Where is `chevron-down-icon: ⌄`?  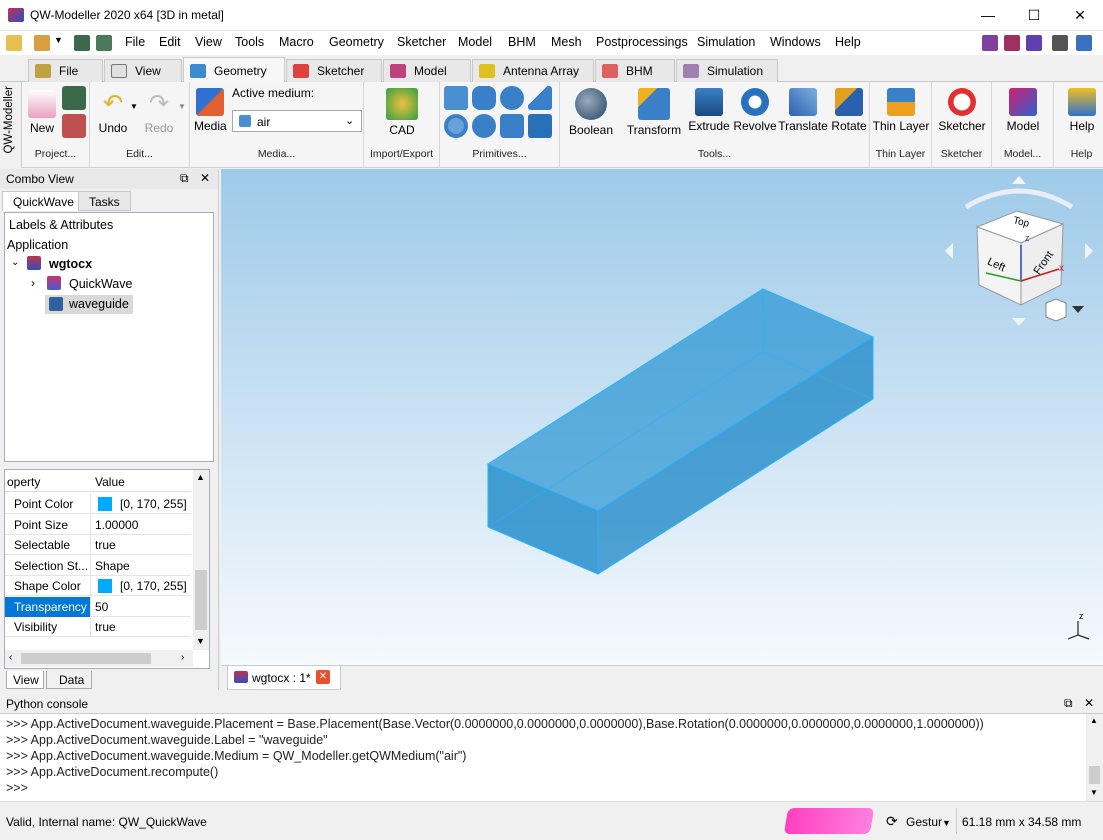 chevron-down-icon: ⌄ is located at coordinates (15, 262).